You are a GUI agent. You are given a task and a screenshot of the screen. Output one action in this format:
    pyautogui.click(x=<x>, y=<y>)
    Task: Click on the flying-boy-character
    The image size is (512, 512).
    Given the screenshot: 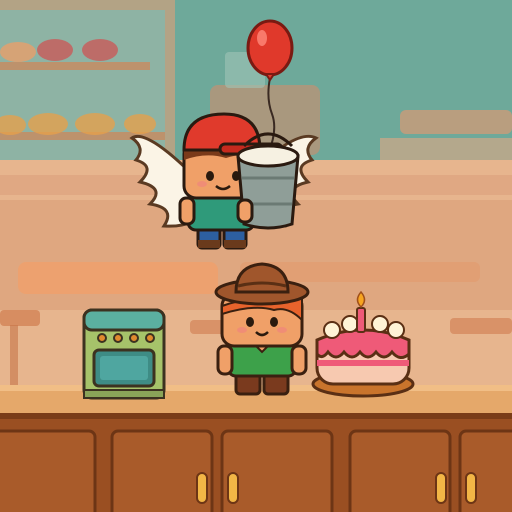 What is the action you would take?
    pyautogui.click(x=226, y=183)
    